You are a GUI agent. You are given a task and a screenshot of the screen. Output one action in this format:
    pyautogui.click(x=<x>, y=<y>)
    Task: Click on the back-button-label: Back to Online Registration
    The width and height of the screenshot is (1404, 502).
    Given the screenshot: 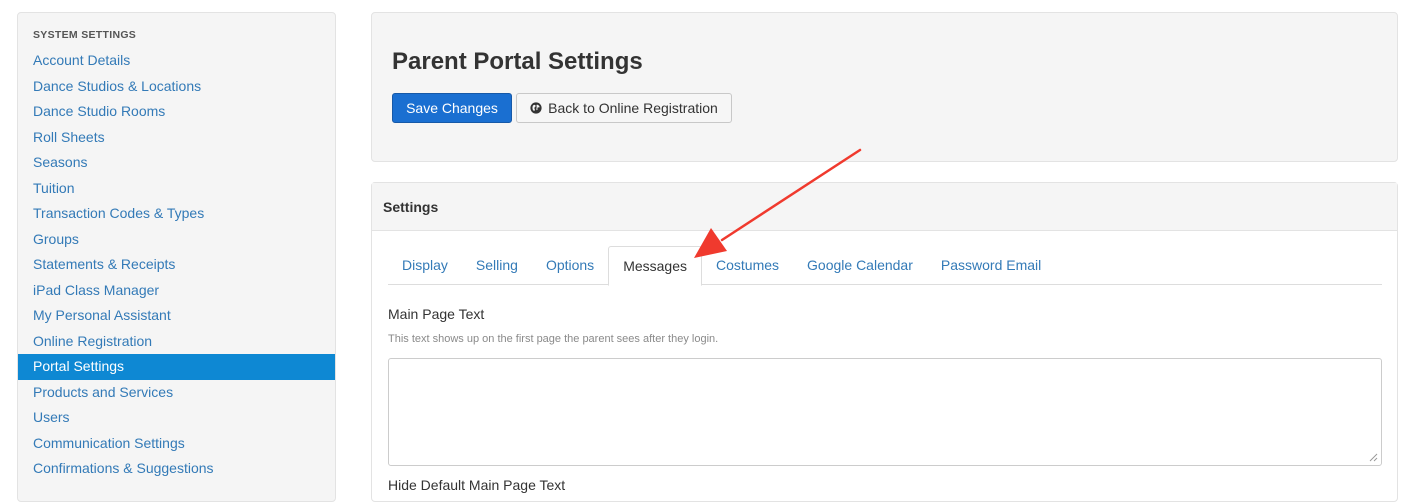 What is the action you would take?
    pyautogui.click(x=633, y=108)
    